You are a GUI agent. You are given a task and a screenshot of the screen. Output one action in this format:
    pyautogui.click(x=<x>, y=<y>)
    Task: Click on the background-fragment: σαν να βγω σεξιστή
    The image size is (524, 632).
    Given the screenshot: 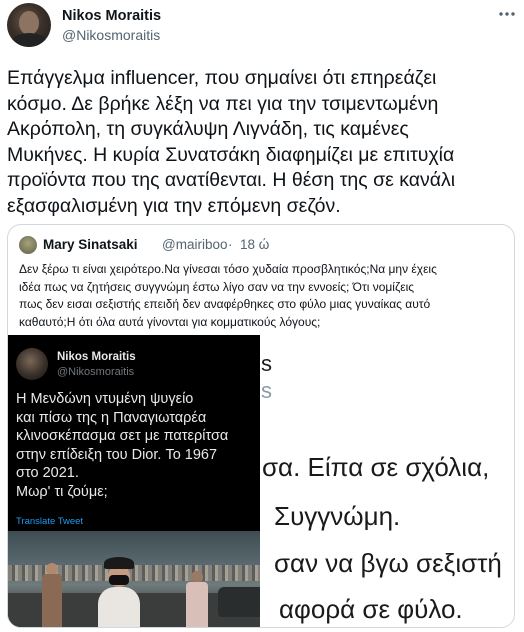 What is the action you would take?
    pyautogui.click(x=388, y=563)
    